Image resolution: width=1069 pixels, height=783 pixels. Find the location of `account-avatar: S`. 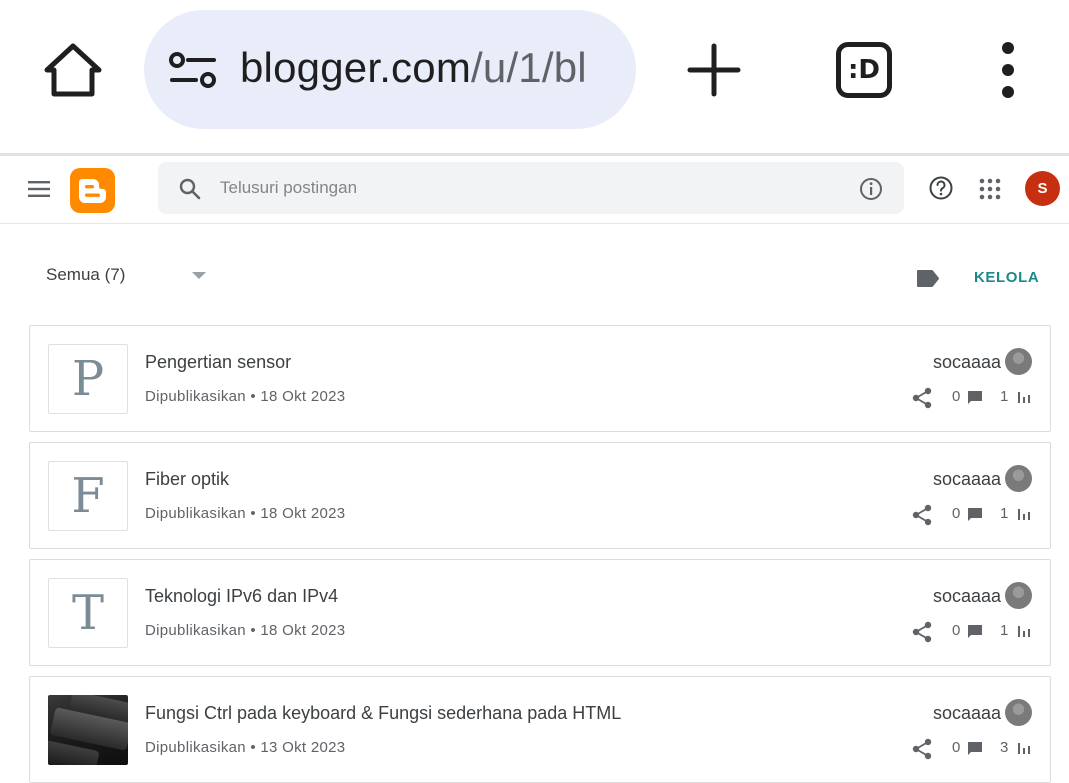

account-avatar: S is located at coordinates (1042, 188).